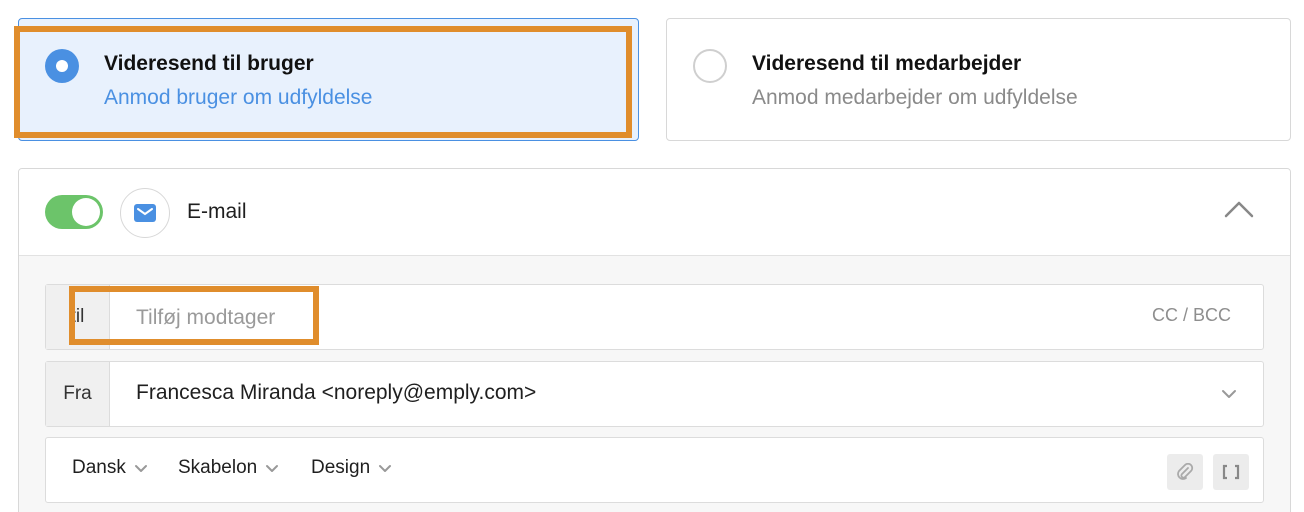  What do you see at coordinates (209, 63) in the screenshot?
I see `option-user-title: Videresend til bruger` at bounding box center [209, 63].